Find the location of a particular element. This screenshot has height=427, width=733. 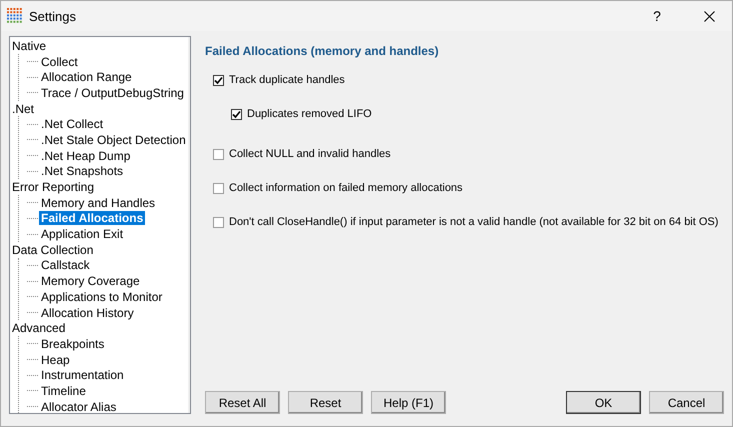

tree-item: Allocator Alias is located at coordinates (78, 406).